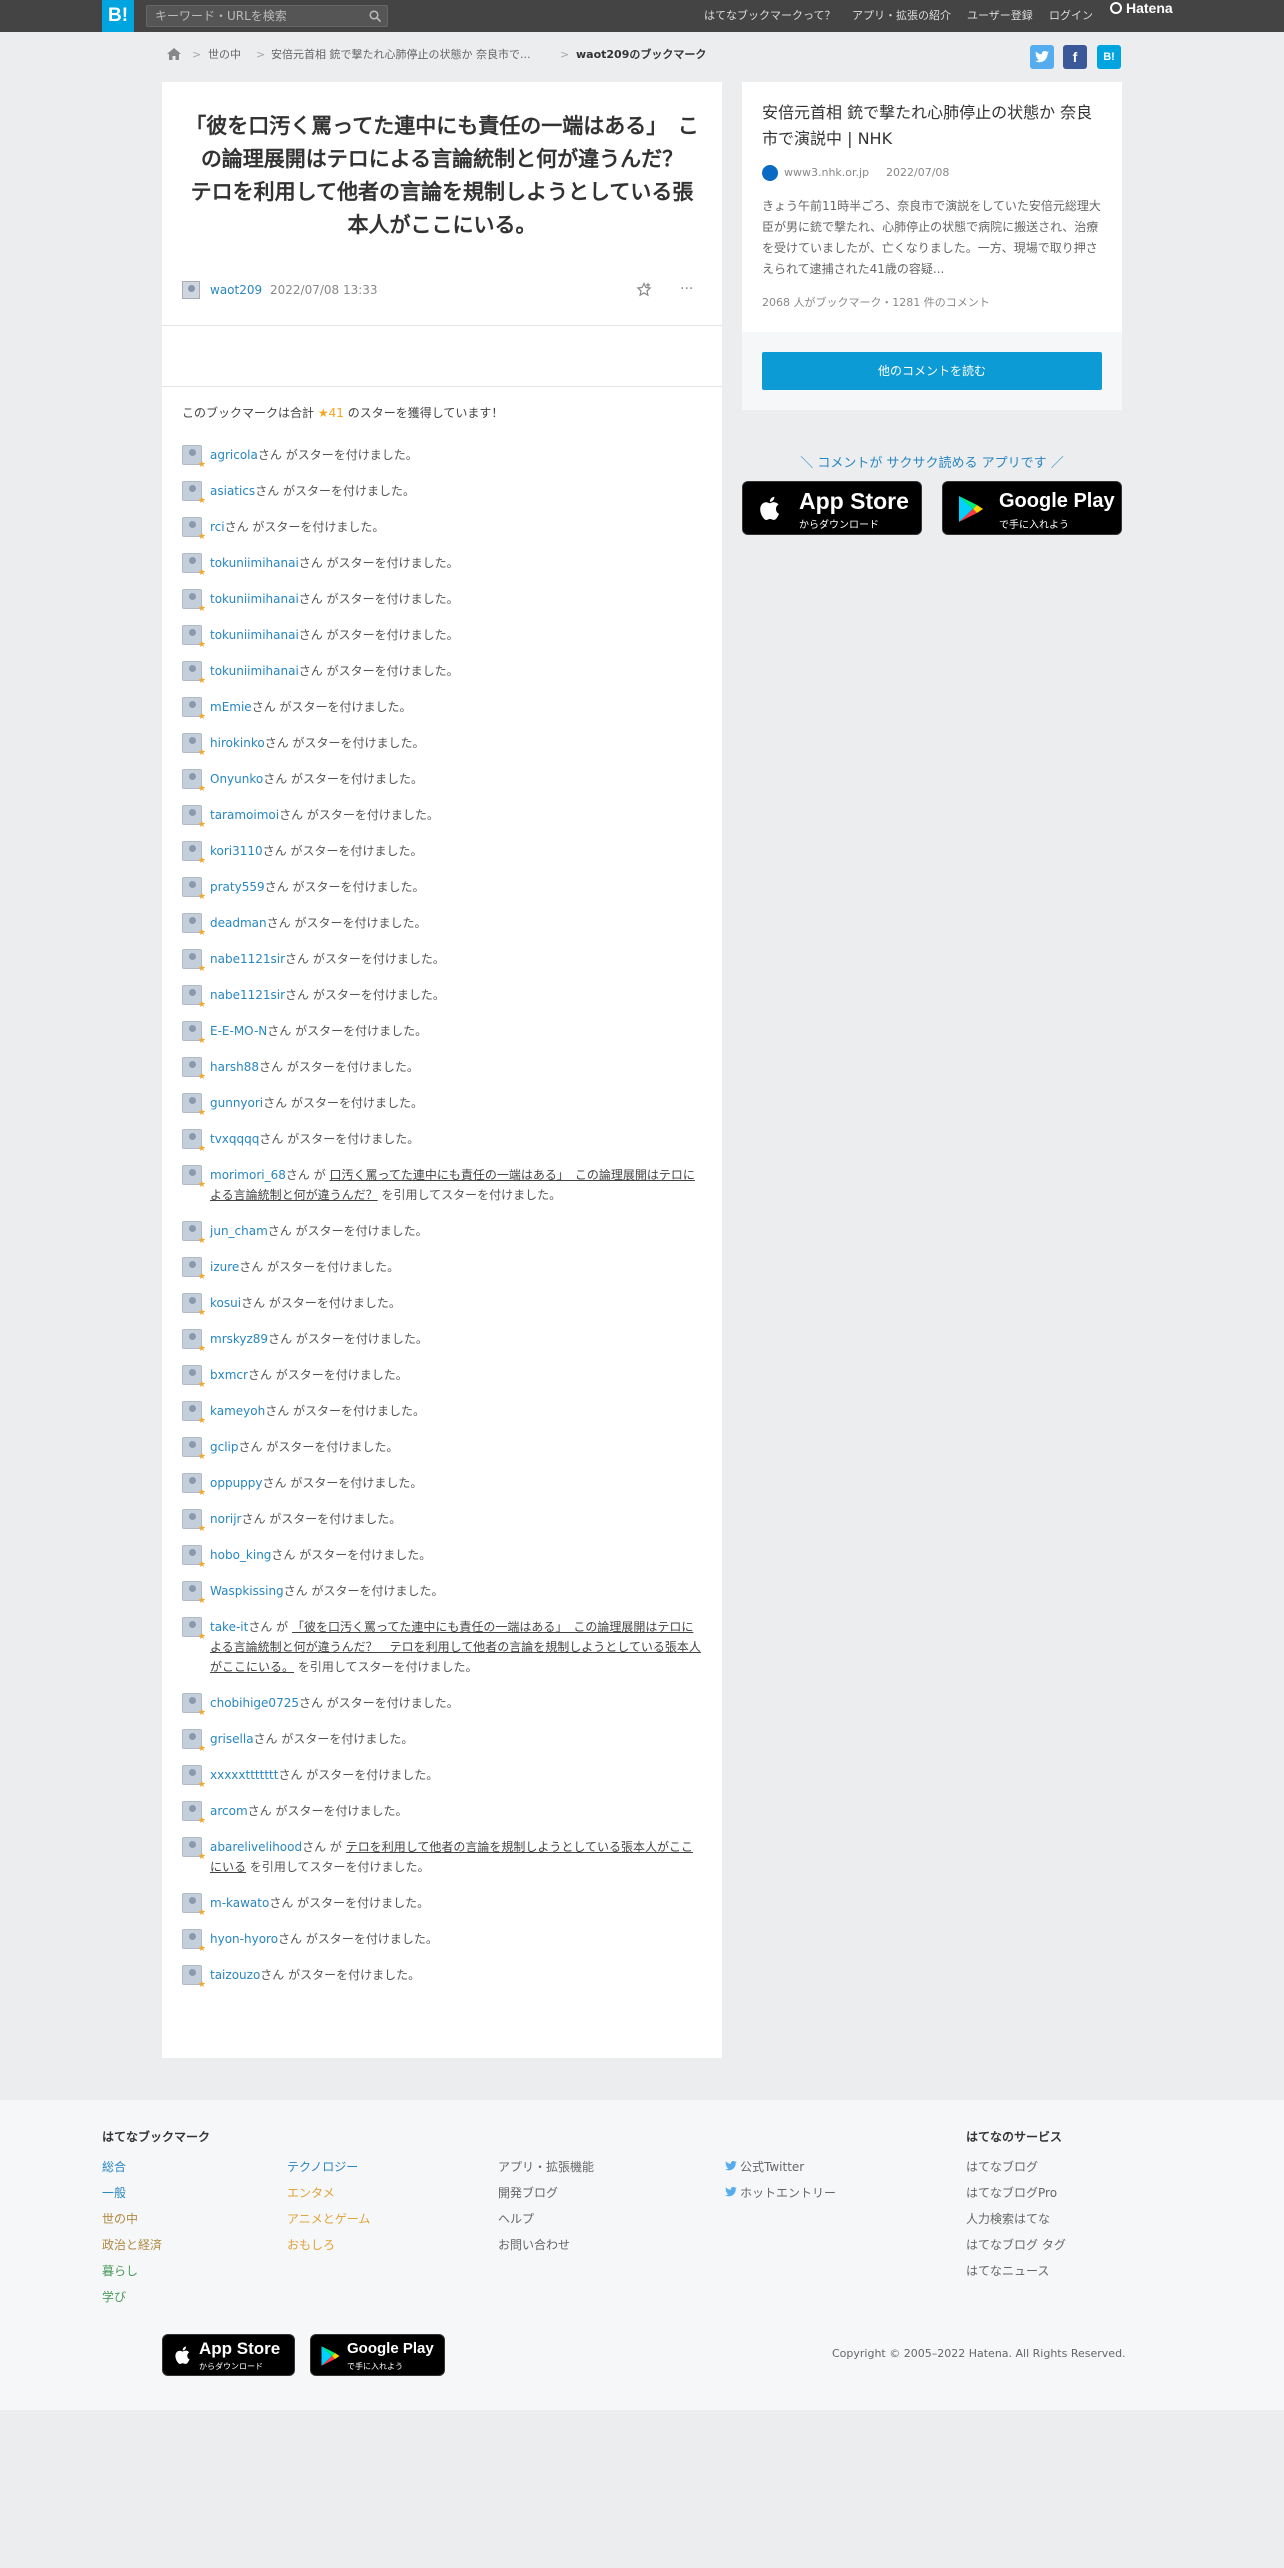 The width and height of the screenshot is (1284, 2568). Describe the element at coordinates (901, 16) in the screenshot. I see `nav-apps: アプリ・拡張の紹介` at that location.